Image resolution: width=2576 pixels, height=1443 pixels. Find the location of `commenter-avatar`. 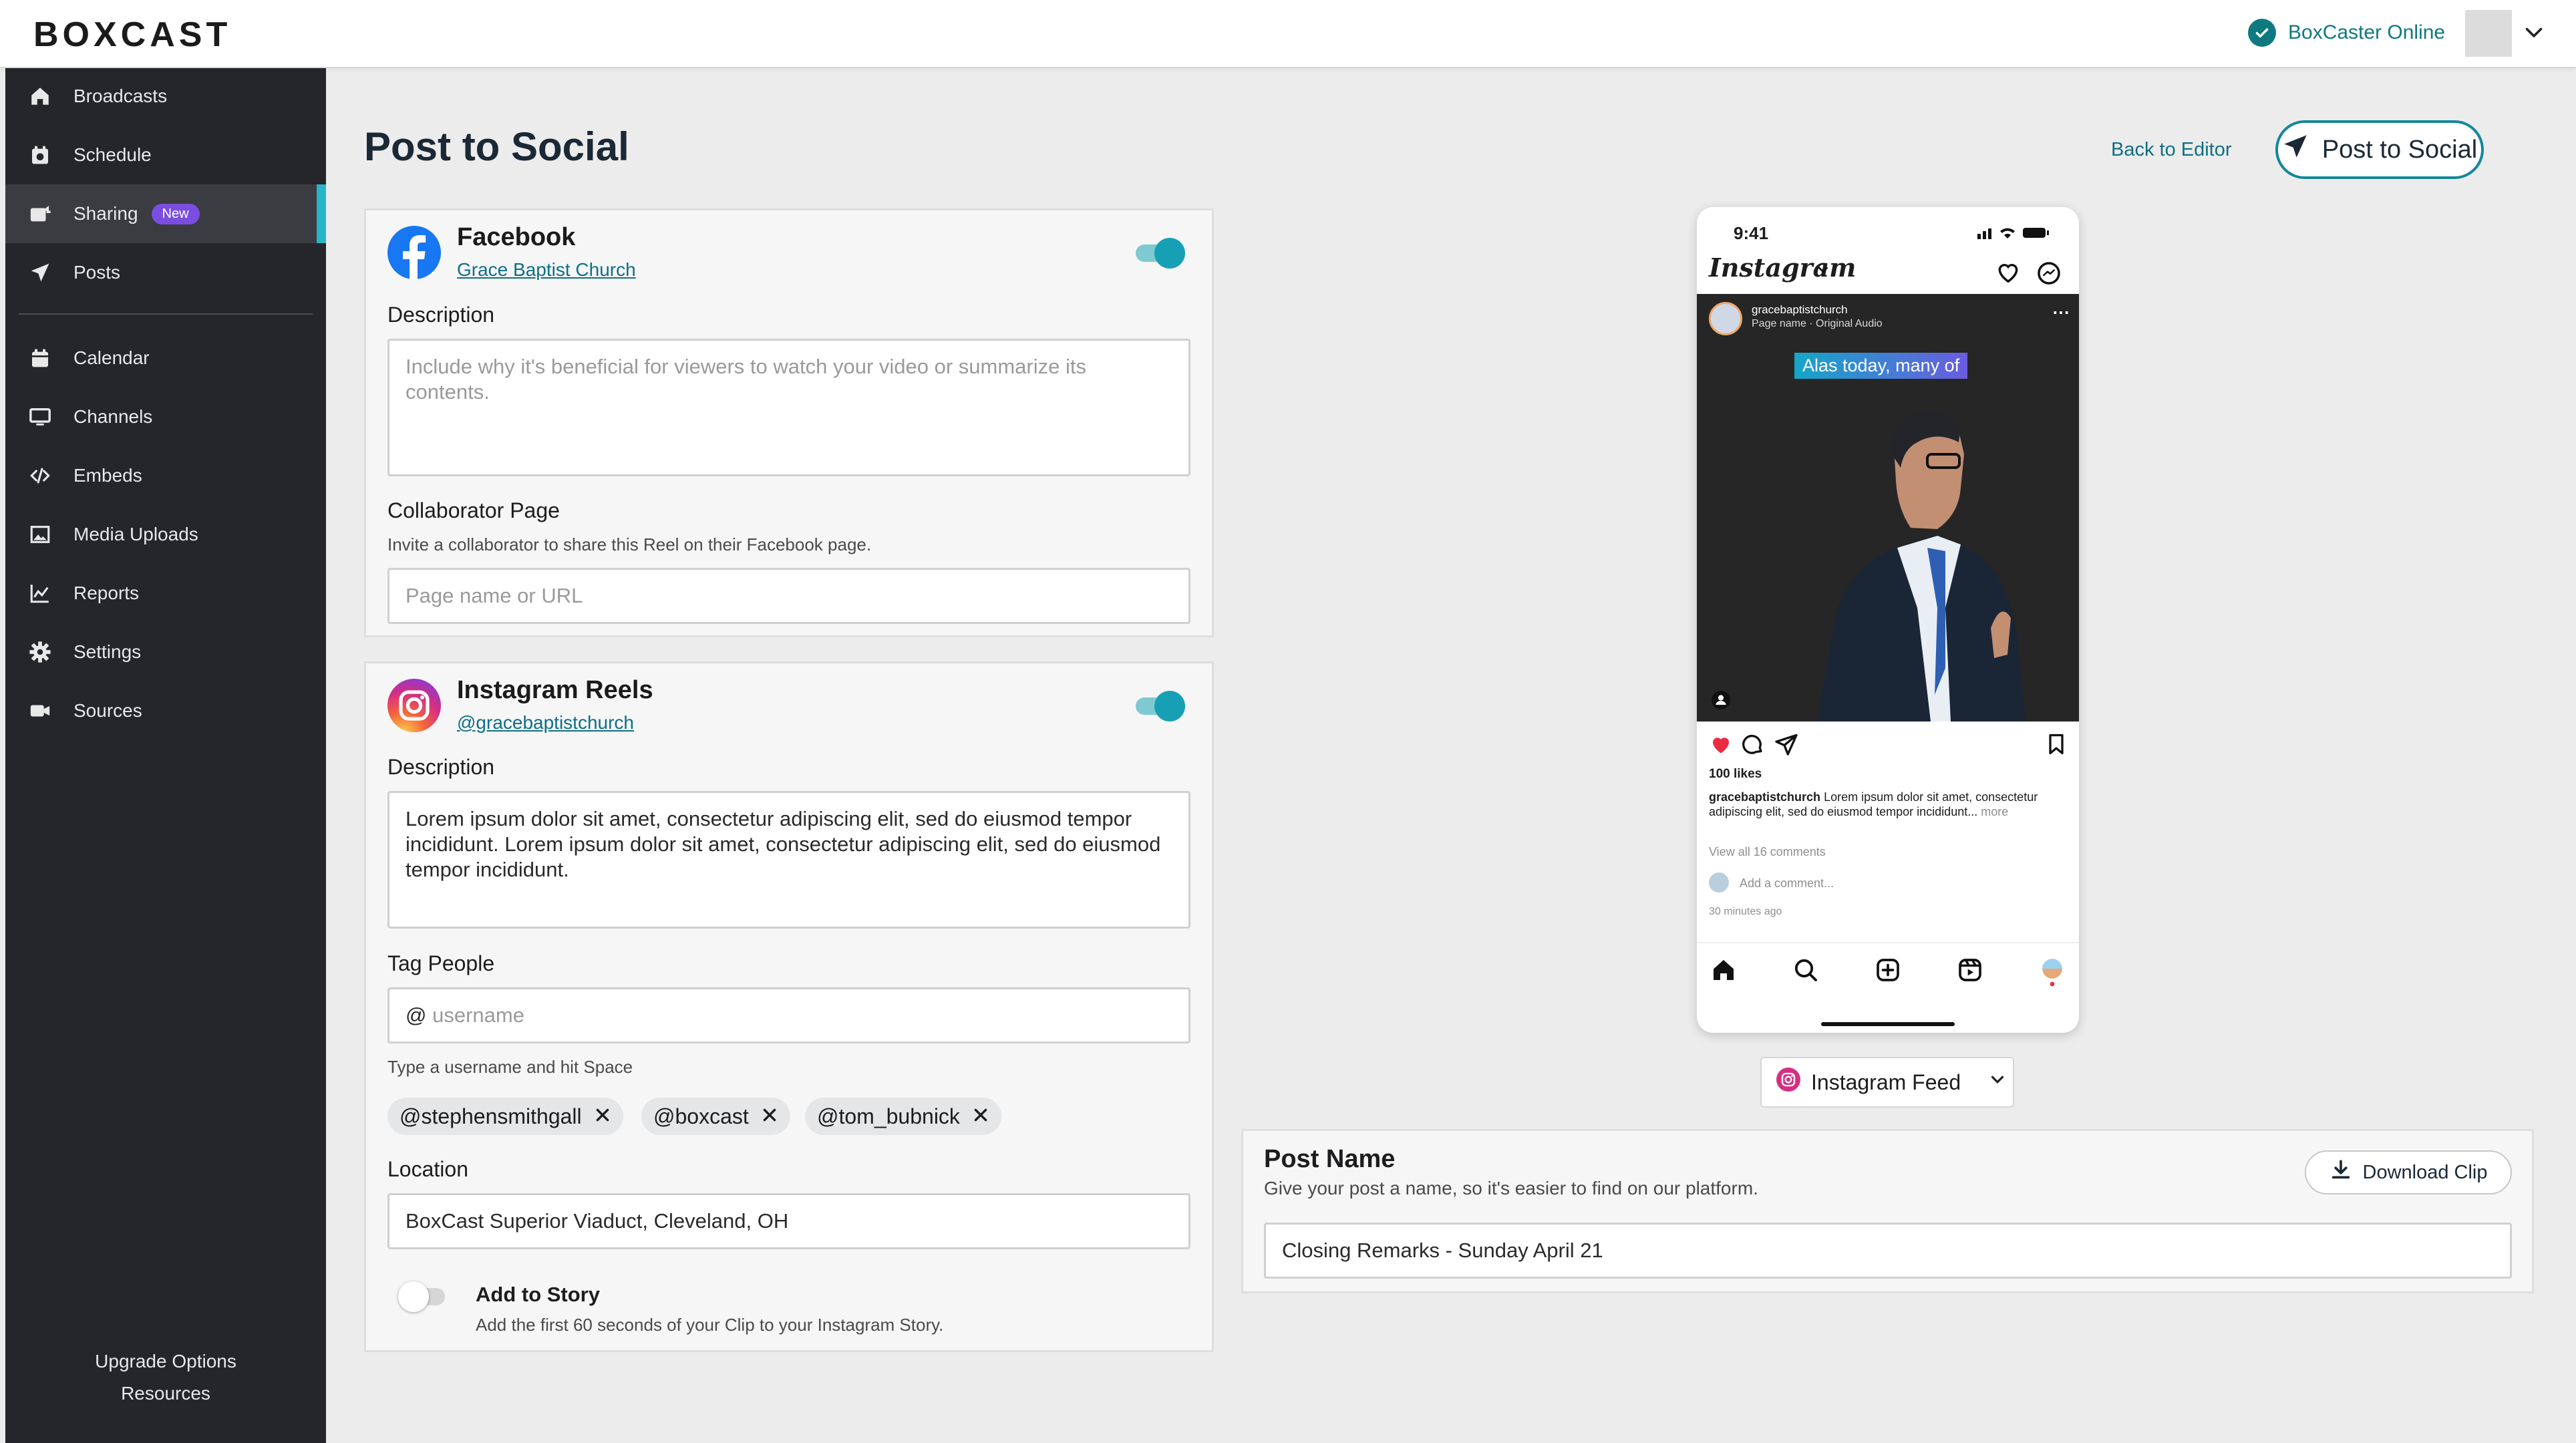

commenter-avatar is located at coordinates (1719, 882).